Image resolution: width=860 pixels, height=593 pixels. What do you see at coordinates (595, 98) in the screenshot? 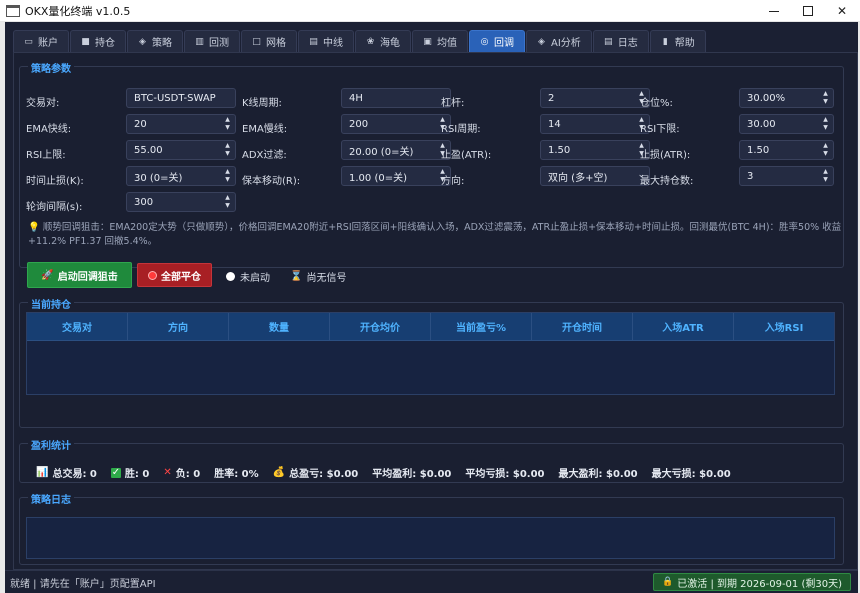
I see `leverage-stepper: 2 ▲ ▼` at bounding box center [595, 98].